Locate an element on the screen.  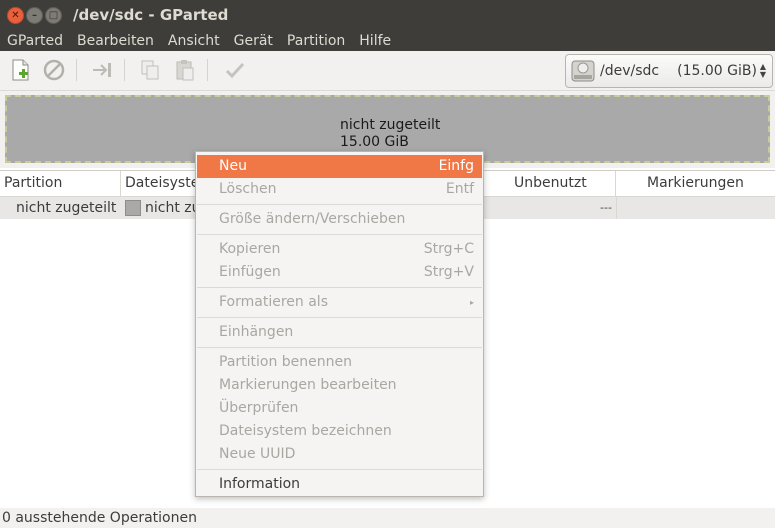
submenu-arrow-icon: ▸ is located at coordinates (471, 302).